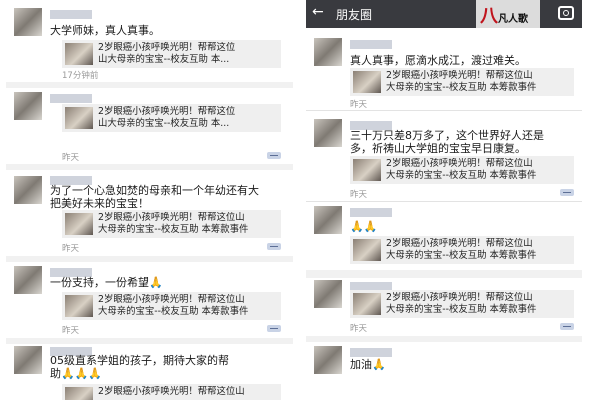  I want to click on link-title: 2岁眼癌小孩呼唤光明！帮帮这位山, so click(171, 391).